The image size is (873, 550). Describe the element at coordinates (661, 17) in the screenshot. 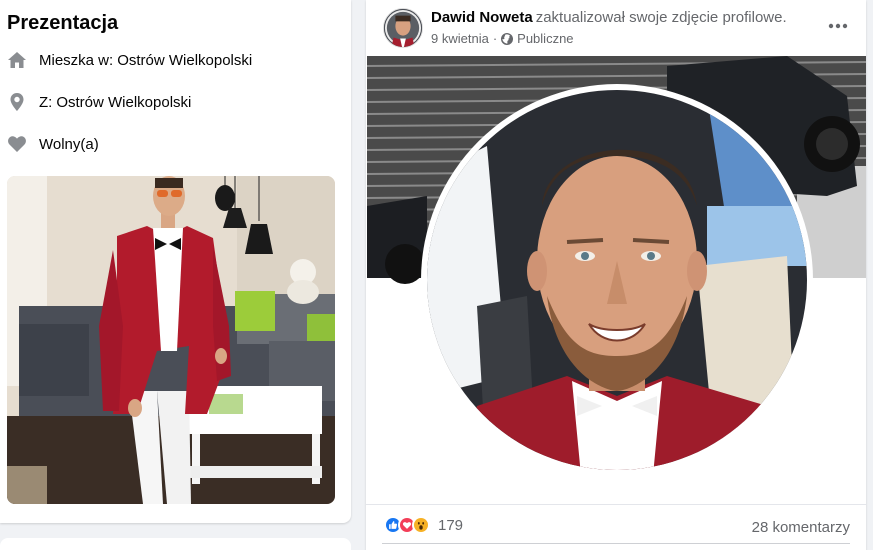

I see `post-action-text: zaktualizował swoje zdjęcie profilowe.` at that location.